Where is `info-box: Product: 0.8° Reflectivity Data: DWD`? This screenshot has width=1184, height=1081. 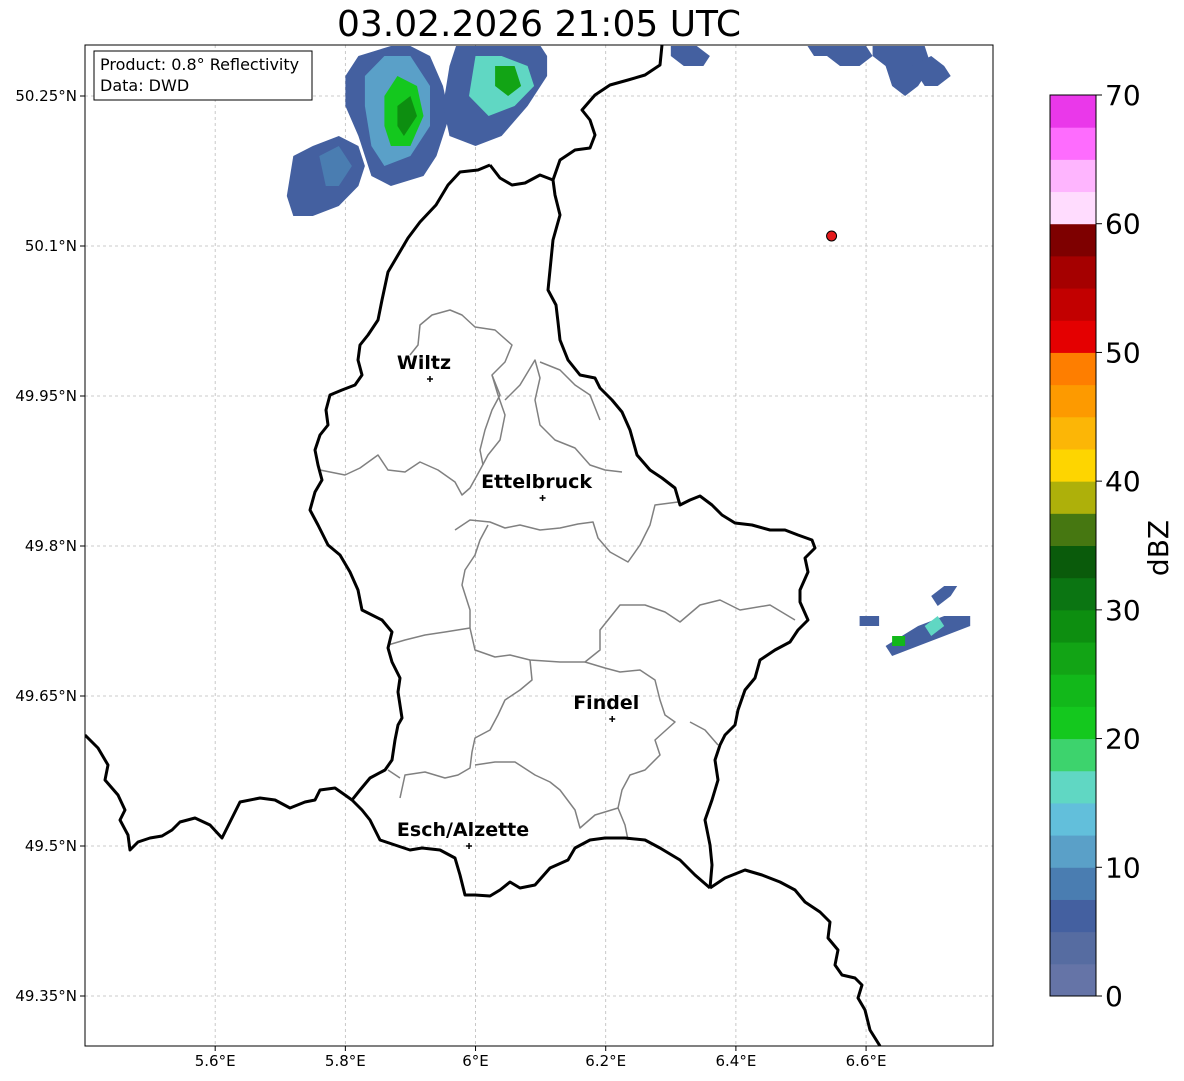 info-box: Product: 0.8° Reflectivity Data: DWD is located at coordinates (203, 75).